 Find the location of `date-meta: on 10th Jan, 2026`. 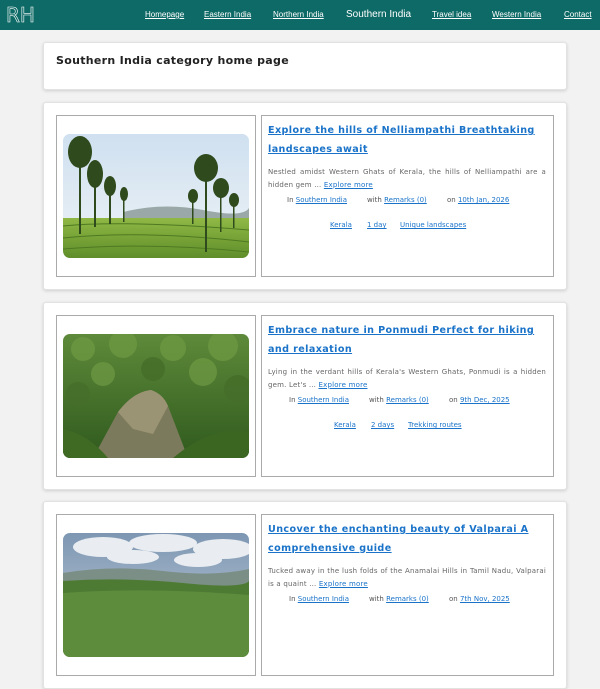

date-meta: on 10th Jan, 2026 is located at coordinates (478, 200).